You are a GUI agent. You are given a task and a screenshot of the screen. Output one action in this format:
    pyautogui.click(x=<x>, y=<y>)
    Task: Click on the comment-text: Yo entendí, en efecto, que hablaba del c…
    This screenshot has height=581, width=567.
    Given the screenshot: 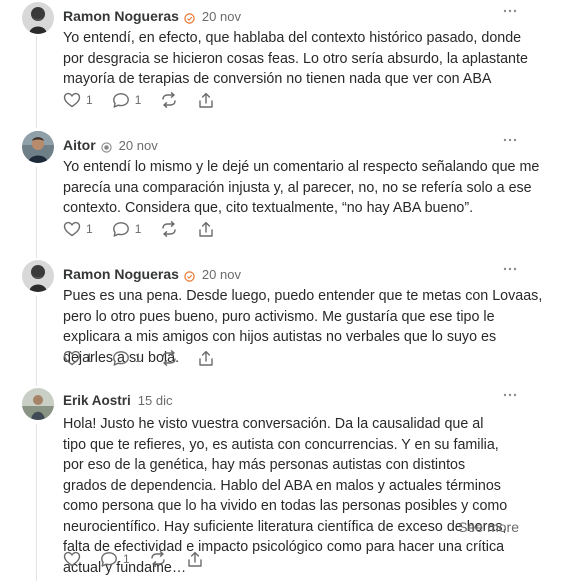 What is the action you would take?
    pyautogui.click(x=295, y=58)
    